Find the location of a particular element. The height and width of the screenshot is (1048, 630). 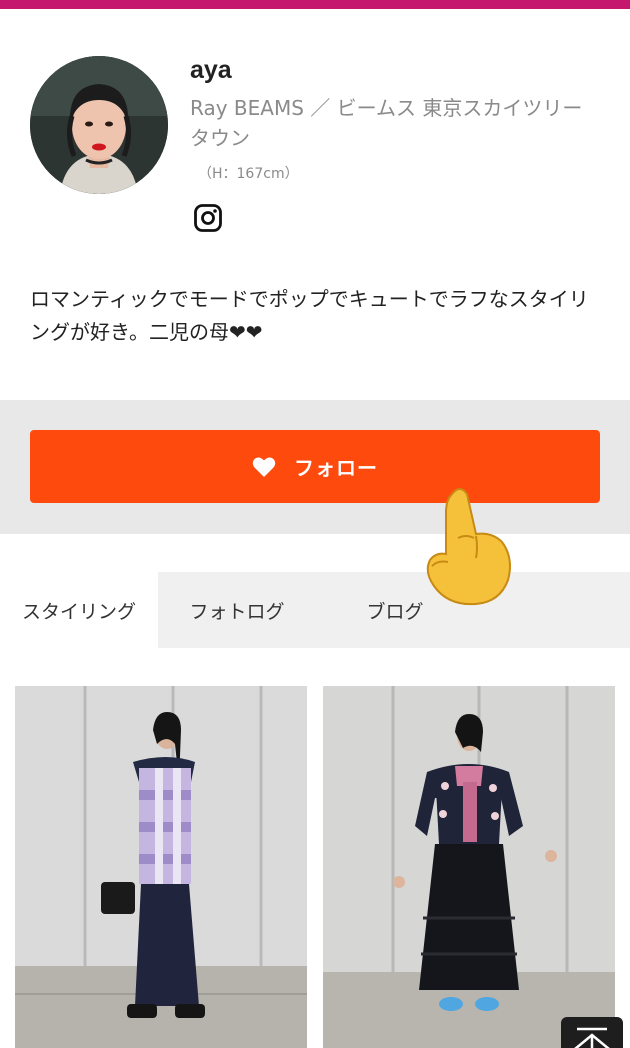

tab-bar: スタイリング フォトログ ブログ is located at coordinates (315, 610).